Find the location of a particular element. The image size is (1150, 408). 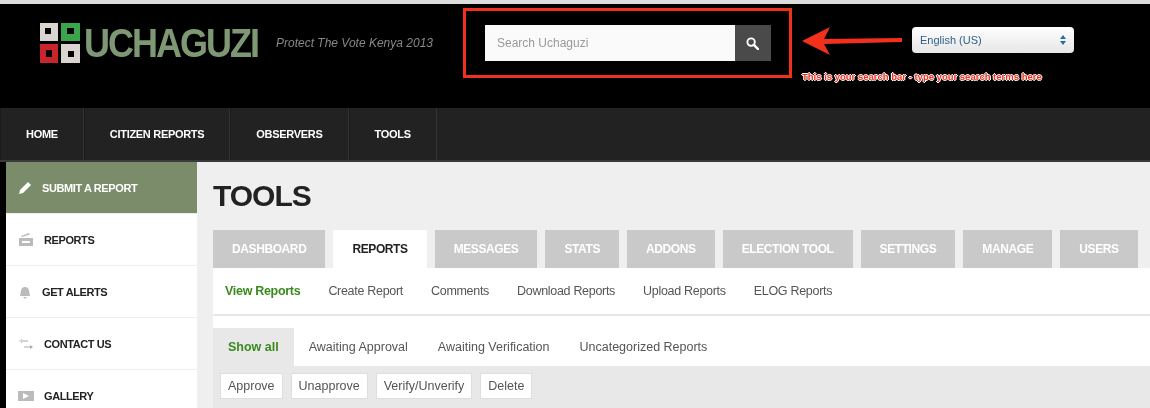

filter-tab: Show all is located at coordinates (253, 347).